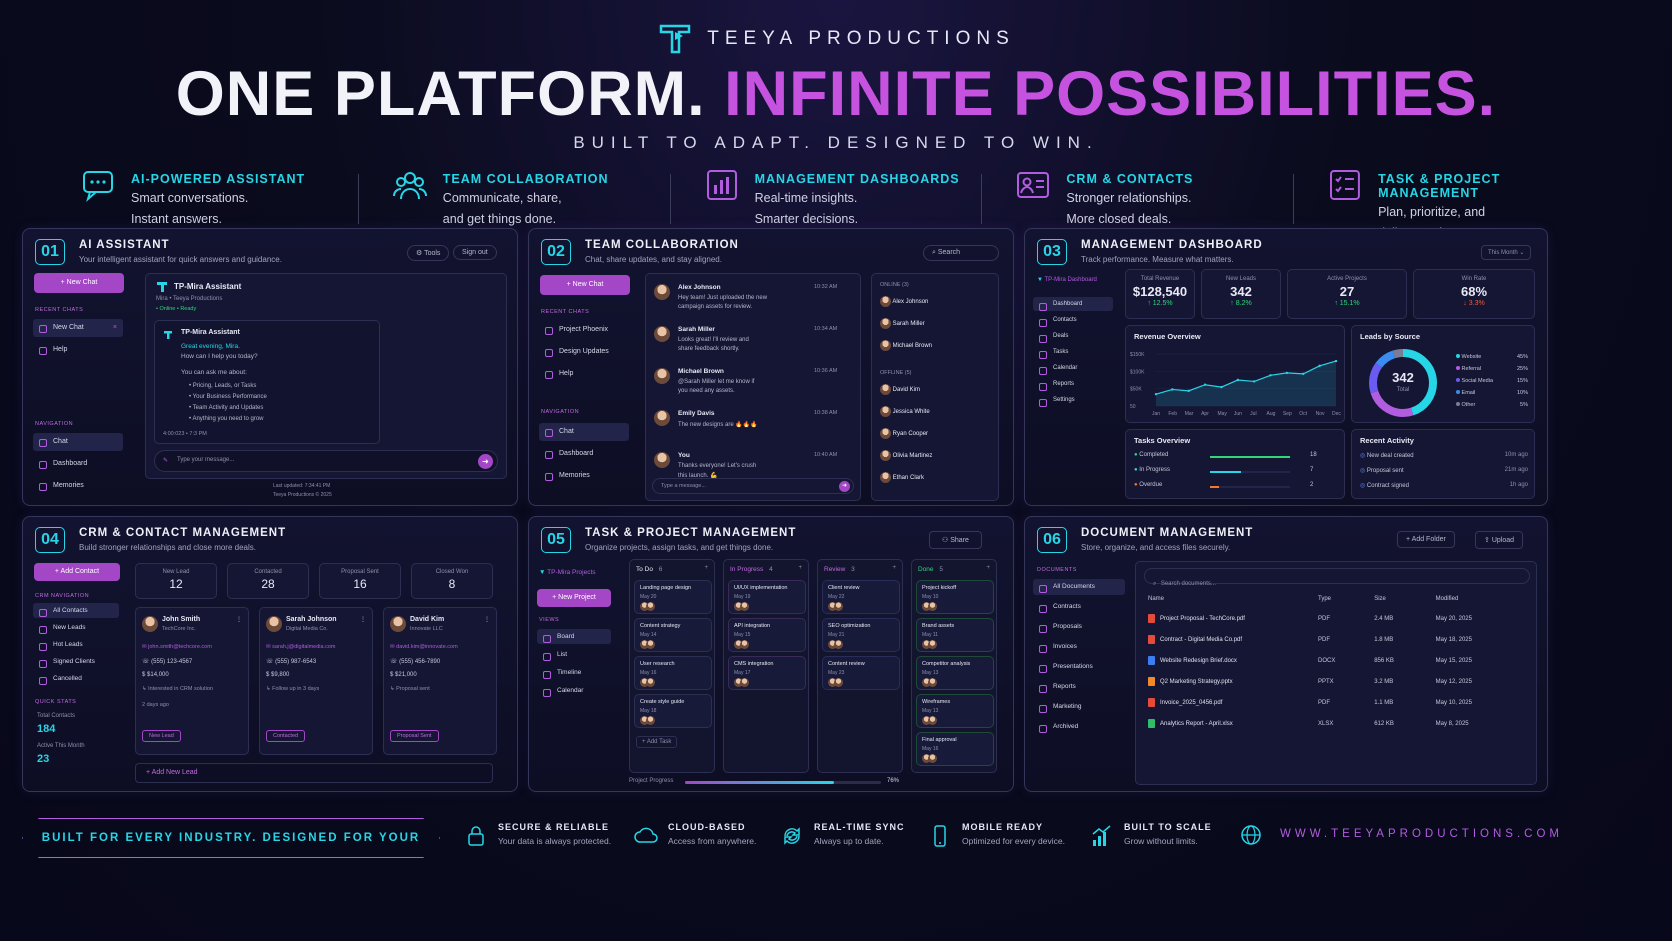 The image size is (1672, 941). I want to click on pipeline-stat-card: New Lead 12, so click(176, 581).